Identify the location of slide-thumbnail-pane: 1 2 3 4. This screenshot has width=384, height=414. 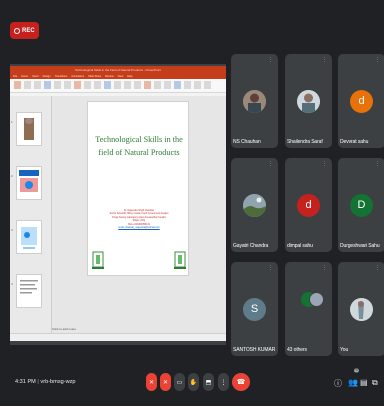
(31, 214).